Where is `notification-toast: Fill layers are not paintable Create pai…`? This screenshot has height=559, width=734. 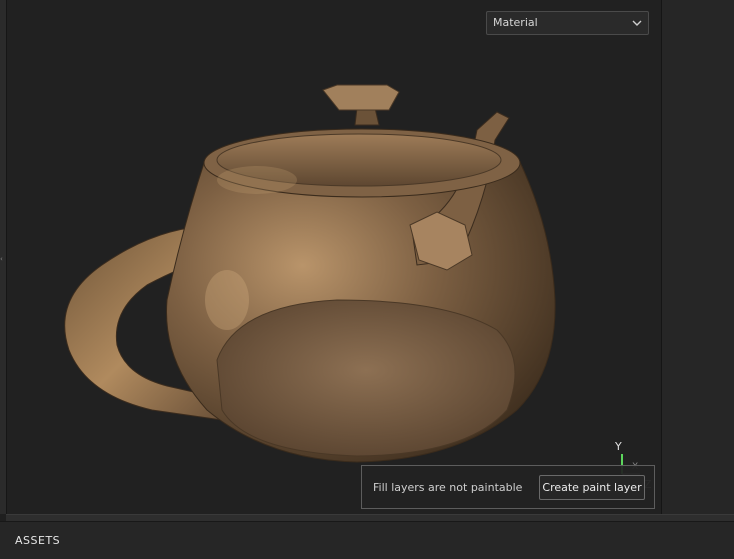 notification-toast: Fill layers are not paintable Create pai… is located at coordinates (508, 487).